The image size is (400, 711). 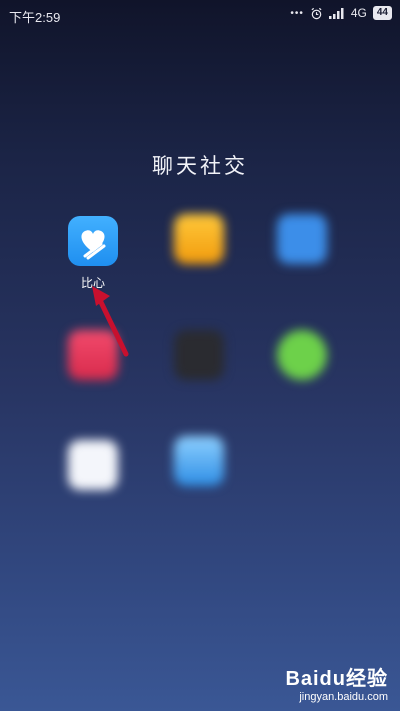 What do you see at coordinates (199, 355) in the screenshot?
I see `dark-app-icon` at bounding box center [199, 355].